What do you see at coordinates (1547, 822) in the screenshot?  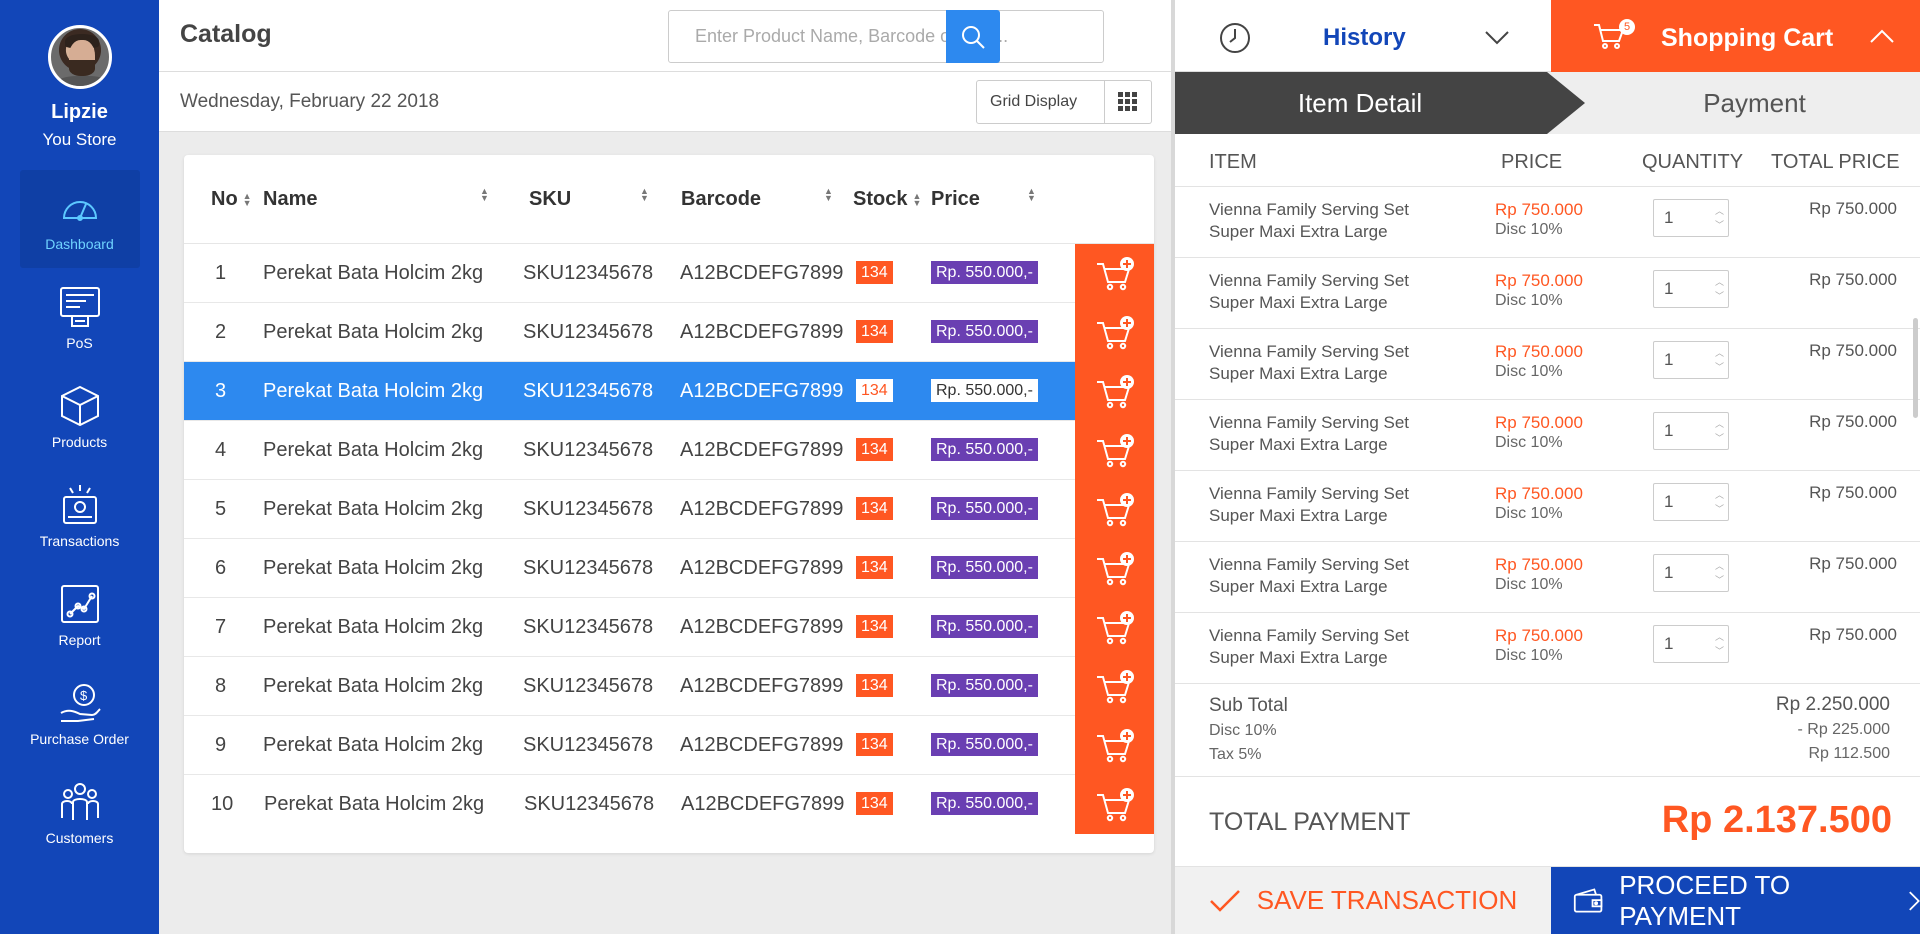 I see `total-payment: TOTAL PAYMENT Rp 2.137.500` at bounding box center [1547, 822].